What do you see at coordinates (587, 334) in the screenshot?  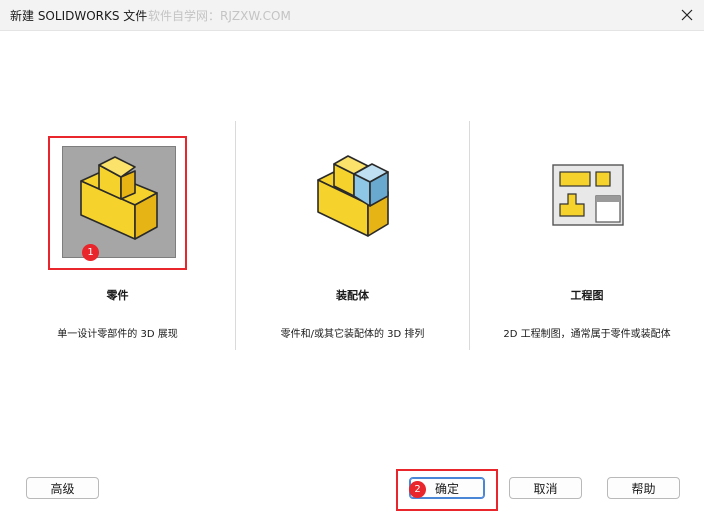 I see `option-drawing-description: 2D 工程制图，通常属于零件或装配体` at bounding box center [587, 334].